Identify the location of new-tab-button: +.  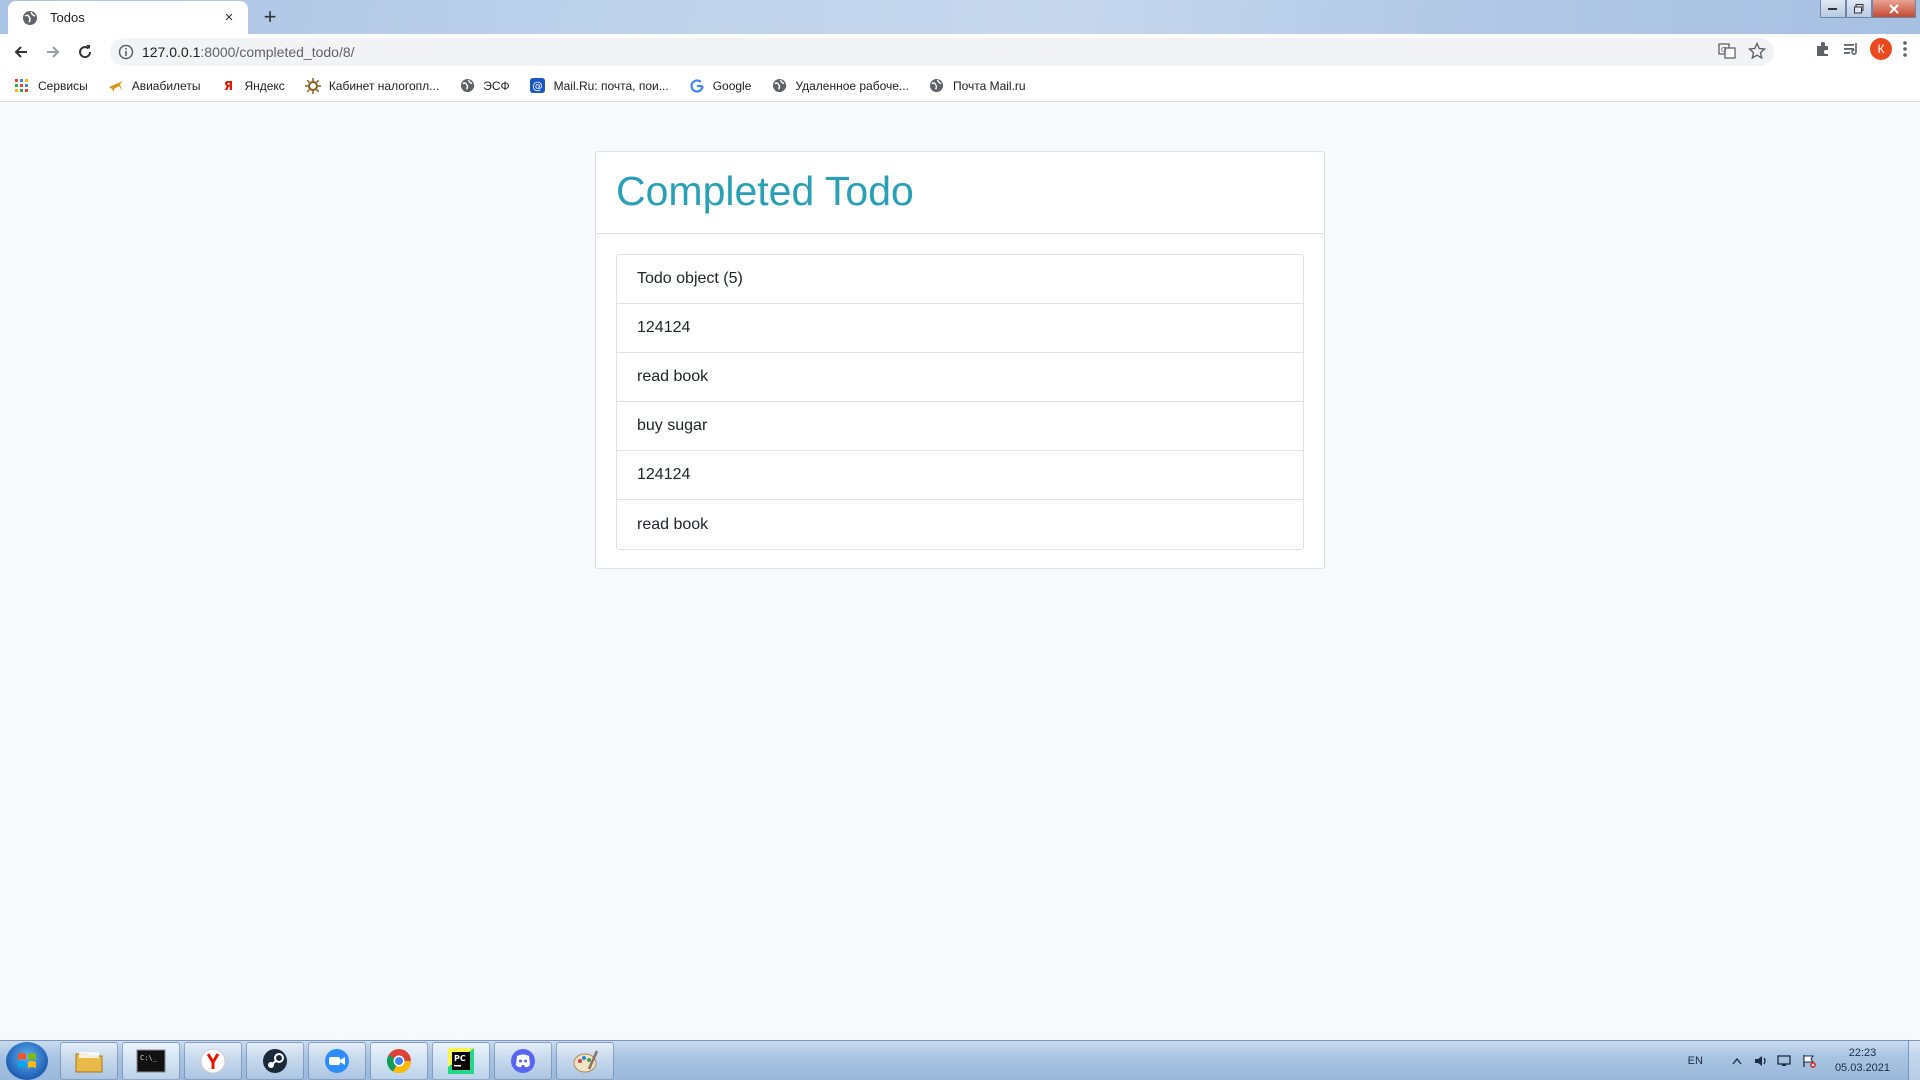
(270, 17).